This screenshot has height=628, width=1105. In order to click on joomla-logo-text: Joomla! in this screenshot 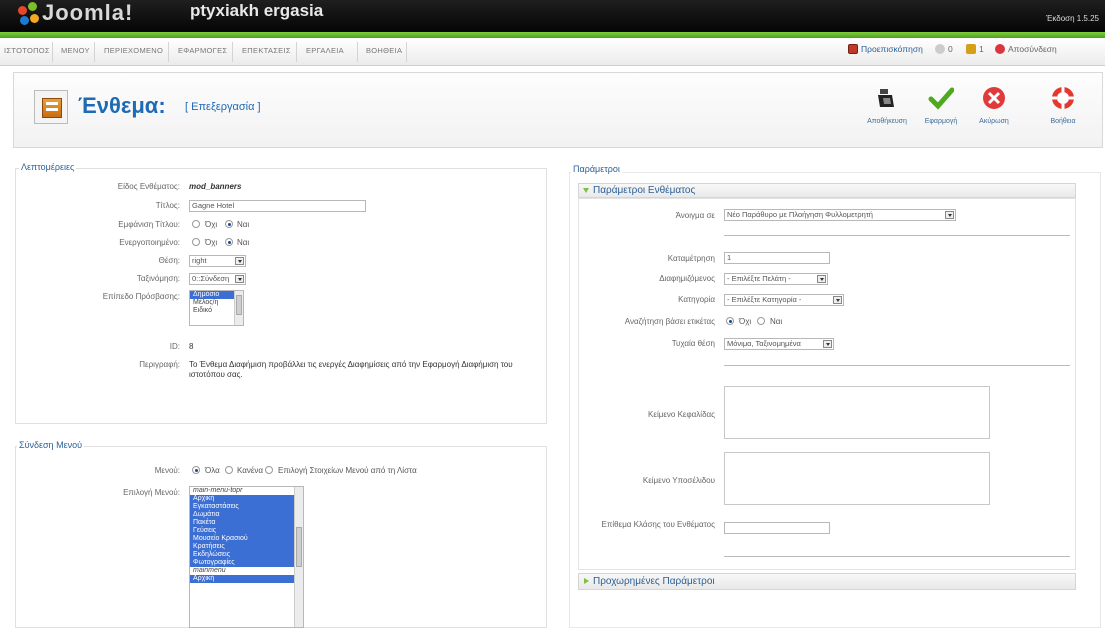, I will do `click(88, 12)`.